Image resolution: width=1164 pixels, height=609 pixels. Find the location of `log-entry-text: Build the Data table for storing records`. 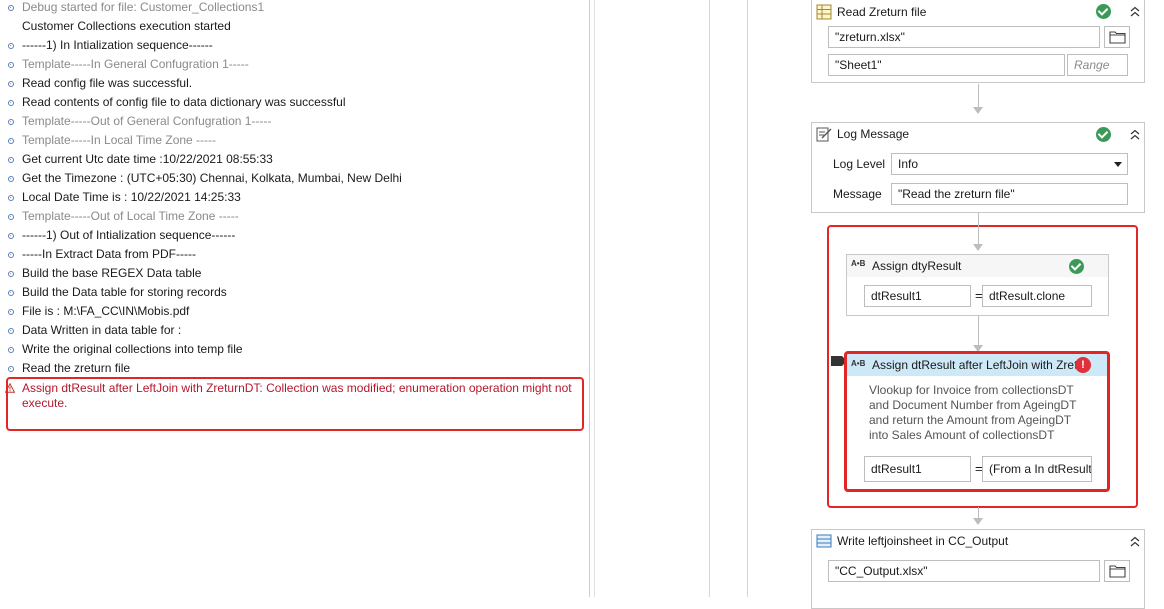

log-entry-text: Build the Data table for storing records is located at coordinates (124, 292).